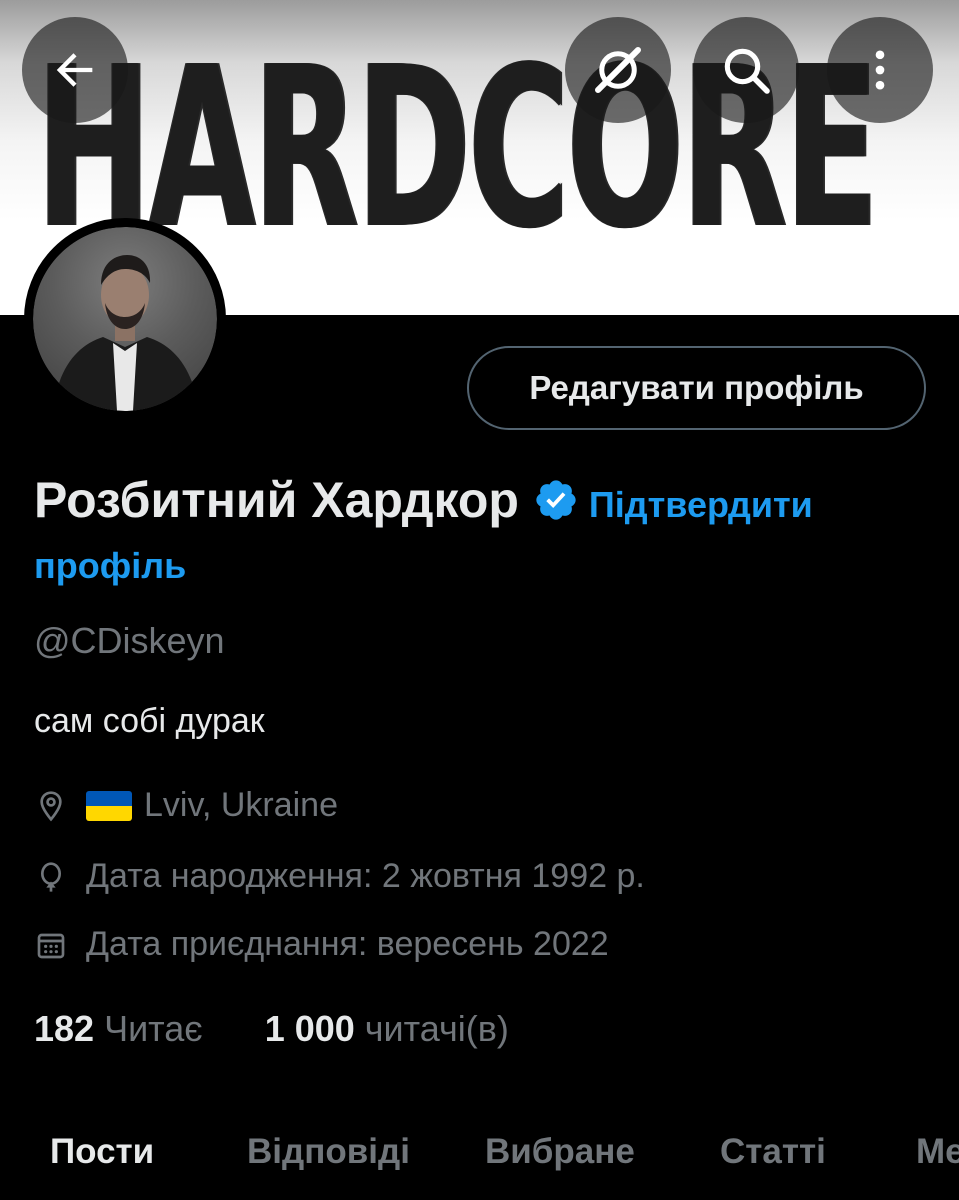  Describe the element at coordinates (479, 1159) in the screenshot. I see `profile-tabs: Пости Відповіді Вибране Статті Медіа` at that location.